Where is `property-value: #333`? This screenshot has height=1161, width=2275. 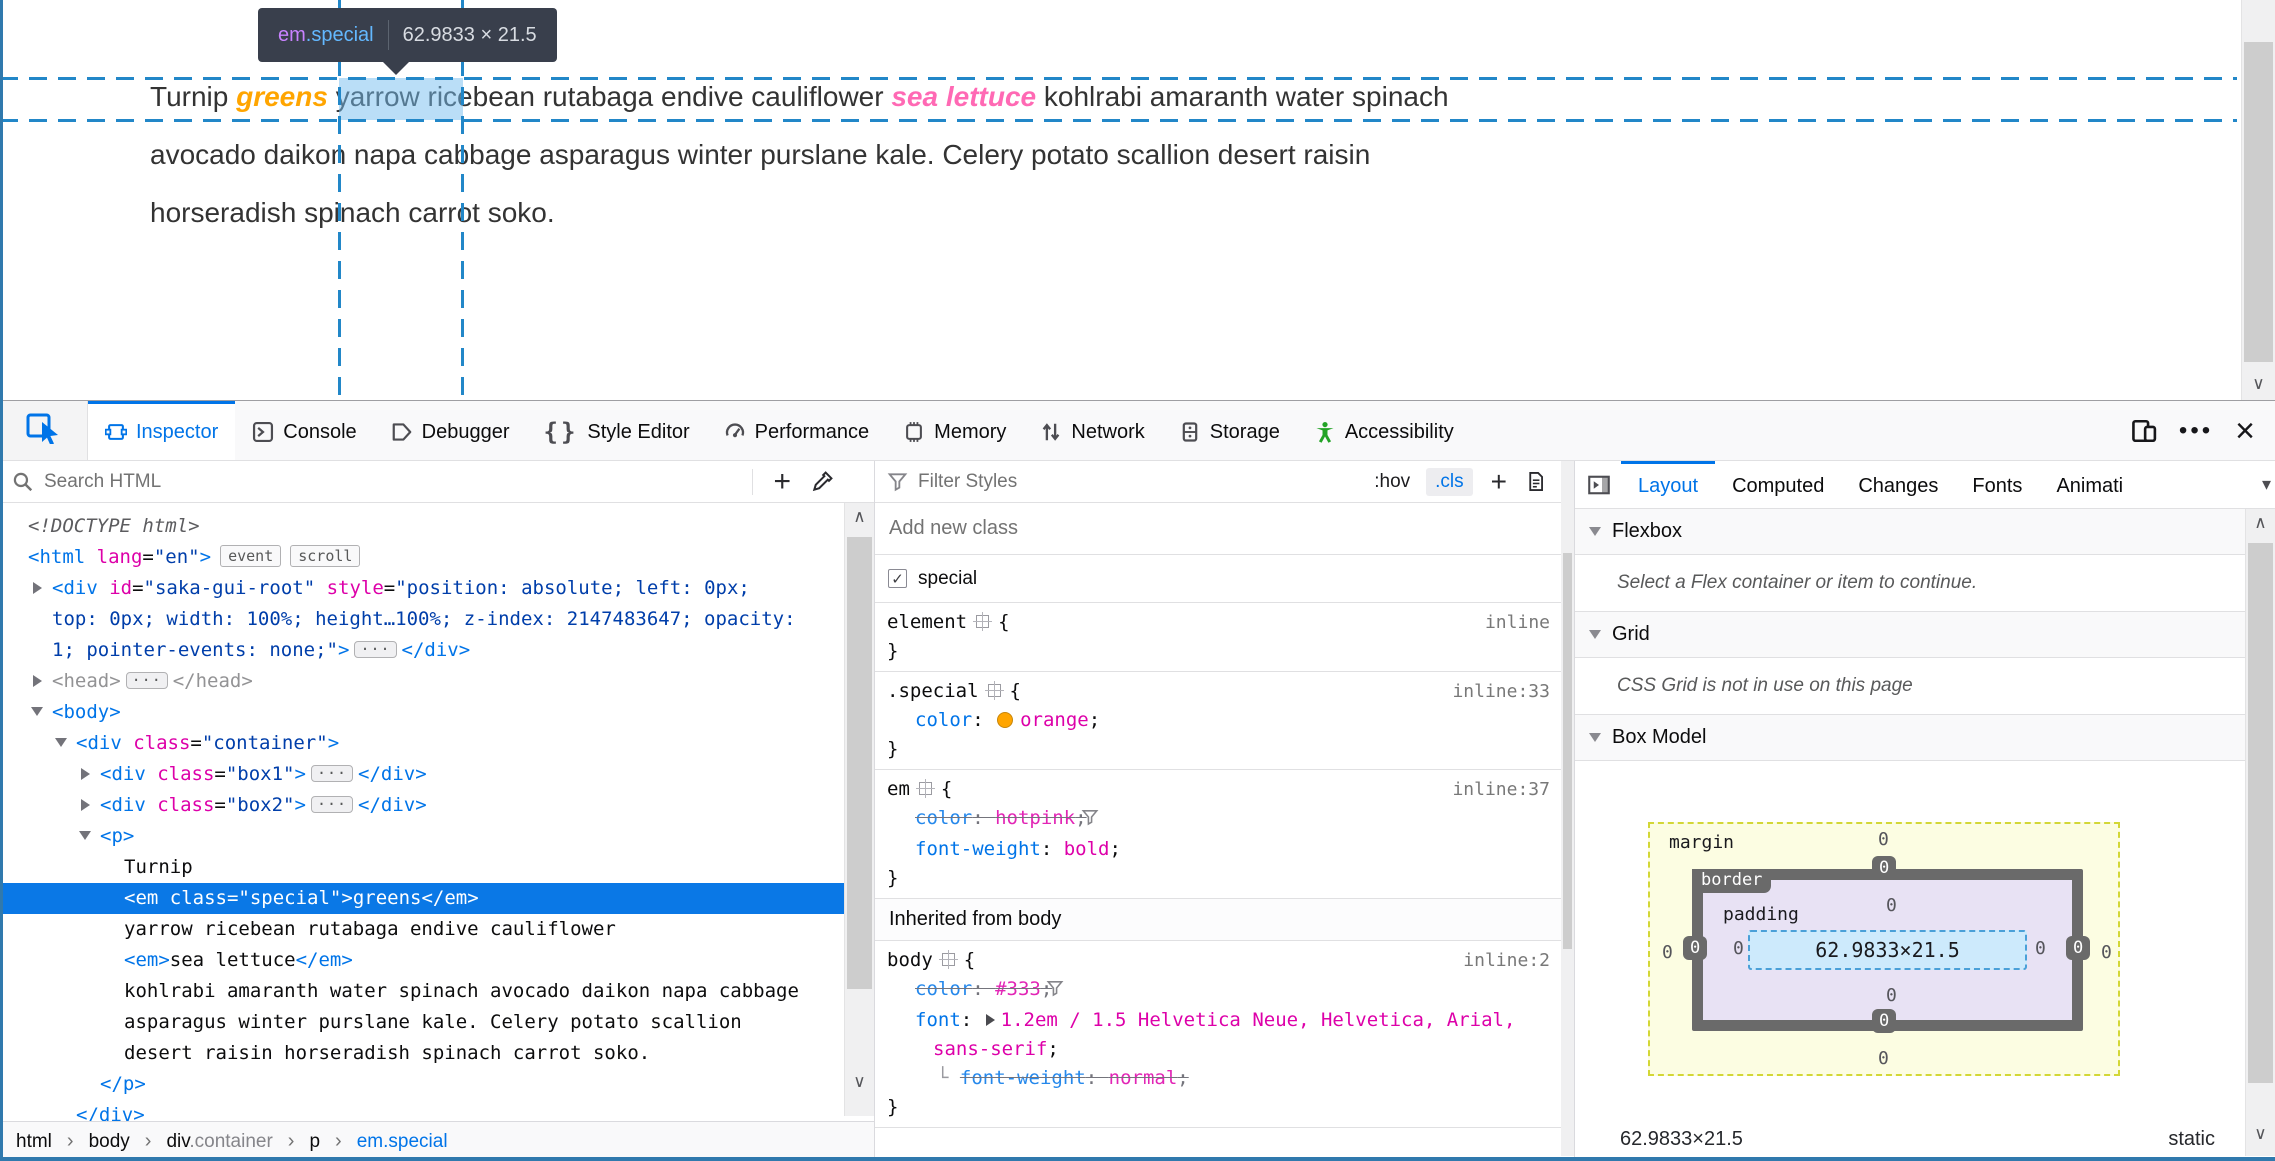 property-value: #333 is located at coordinates (1018, 989).